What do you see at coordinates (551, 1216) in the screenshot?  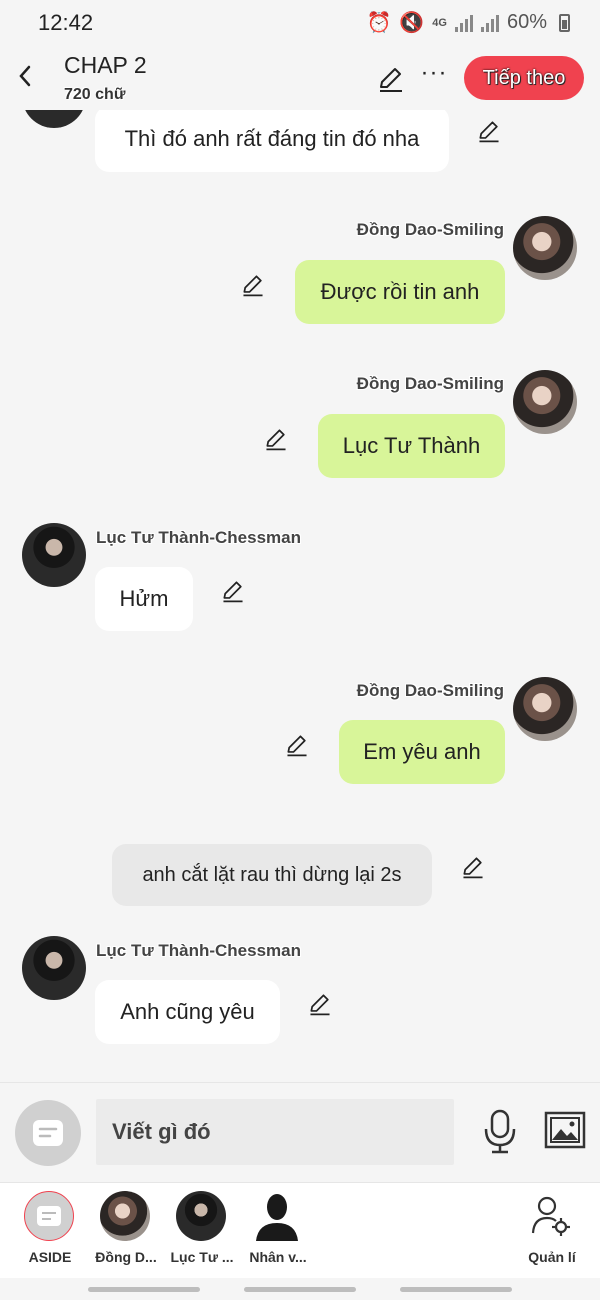 I see `user-gear-icon` at bounding box center [551, 1216].